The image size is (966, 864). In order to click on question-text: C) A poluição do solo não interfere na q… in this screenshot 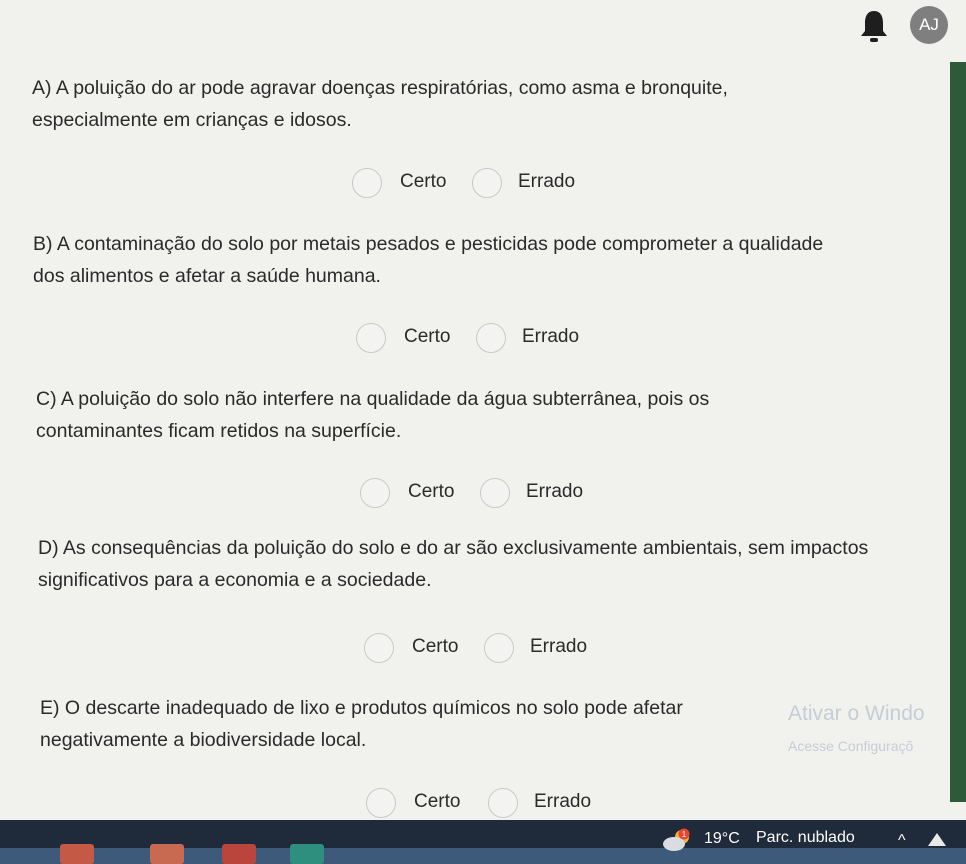, I will do `click(373, 415)`.